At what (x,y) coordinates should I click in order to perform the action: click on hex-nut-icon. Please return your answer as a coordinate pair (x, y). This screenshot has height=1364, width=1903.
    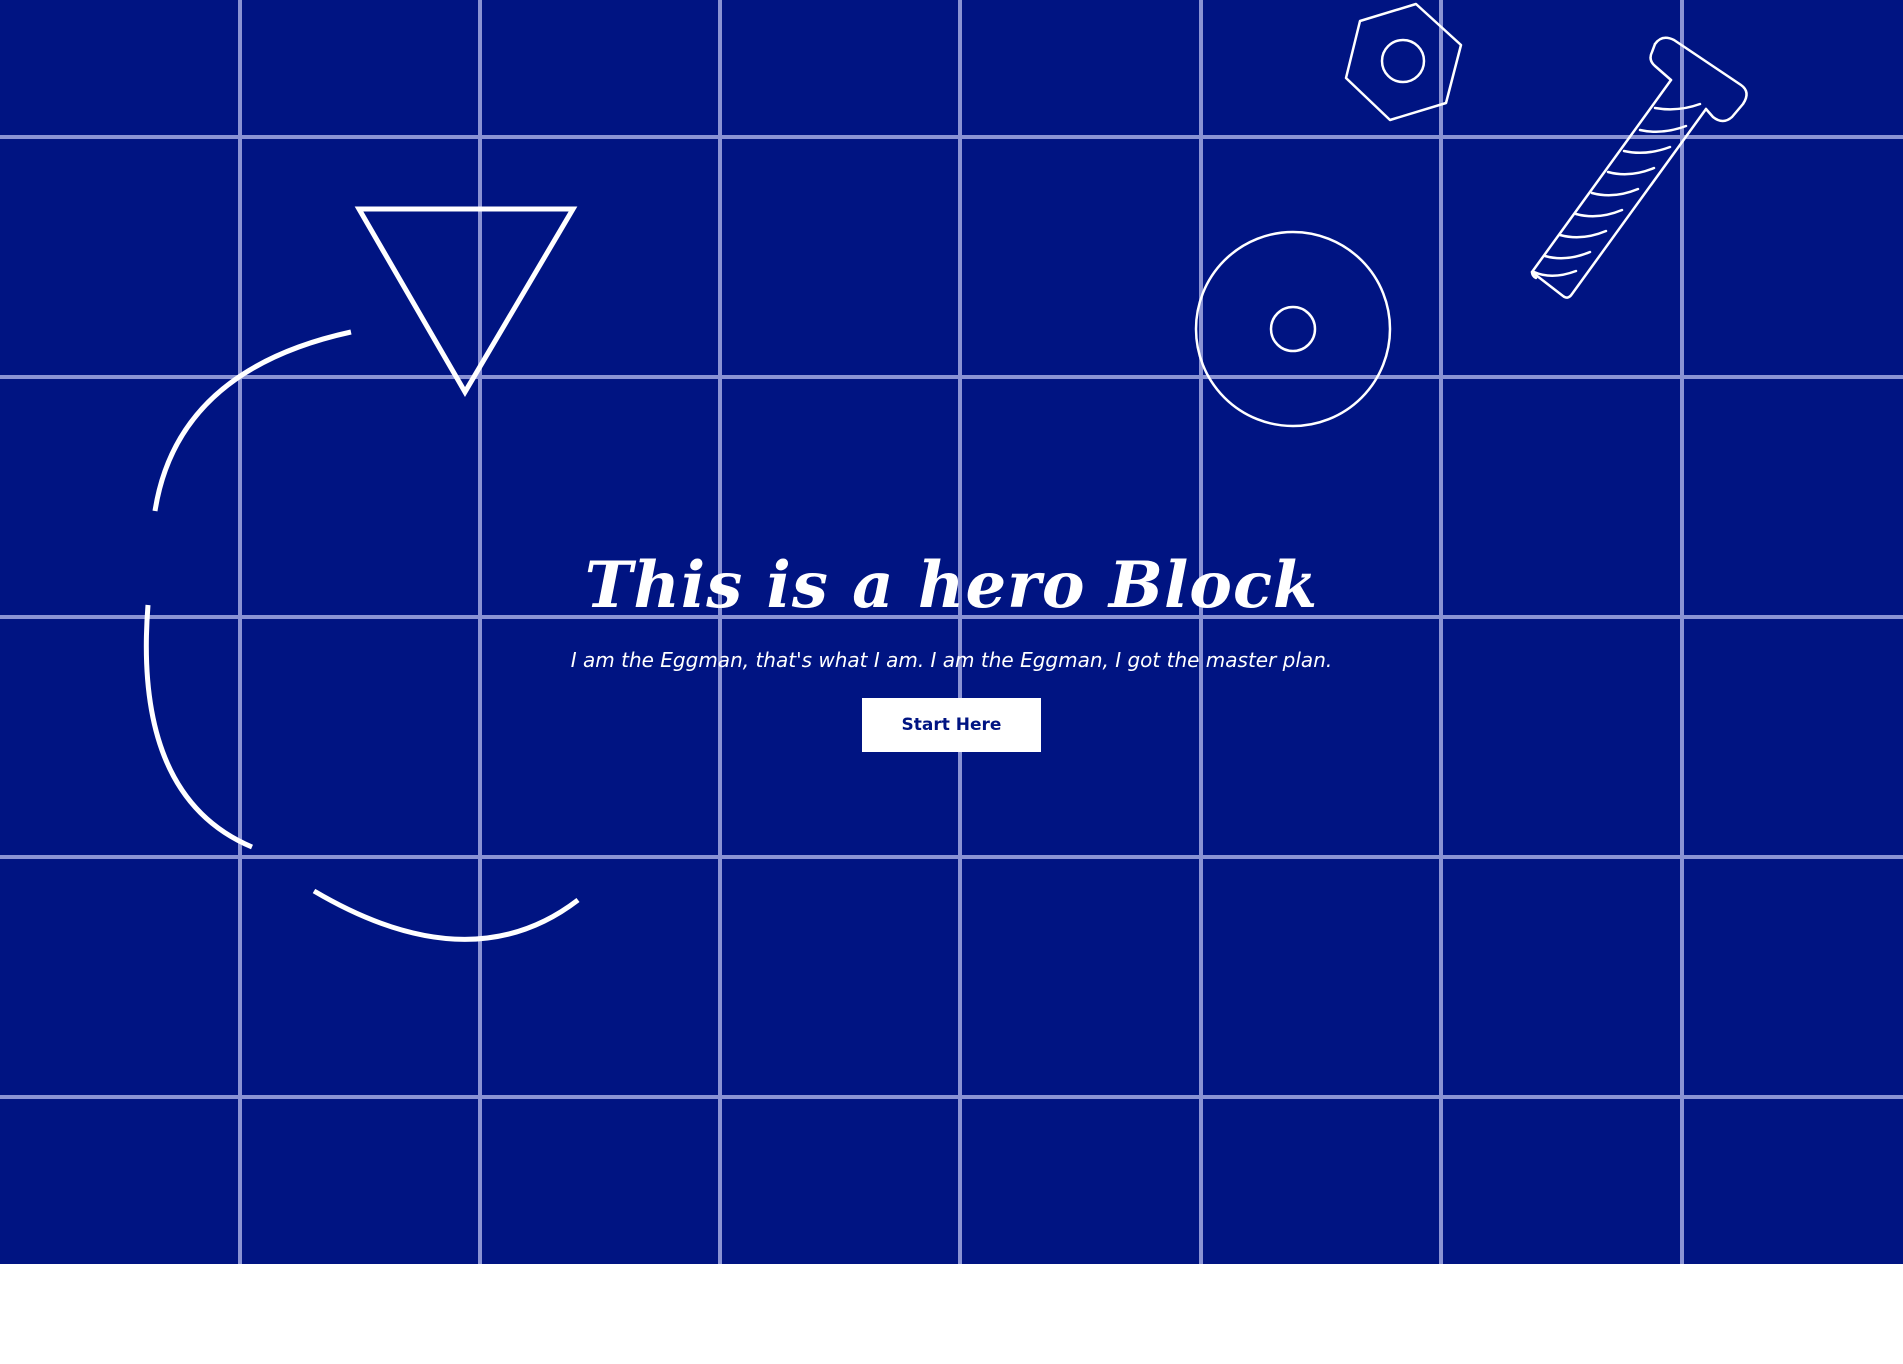
    Looking at the image, I should click on (1403, 62).